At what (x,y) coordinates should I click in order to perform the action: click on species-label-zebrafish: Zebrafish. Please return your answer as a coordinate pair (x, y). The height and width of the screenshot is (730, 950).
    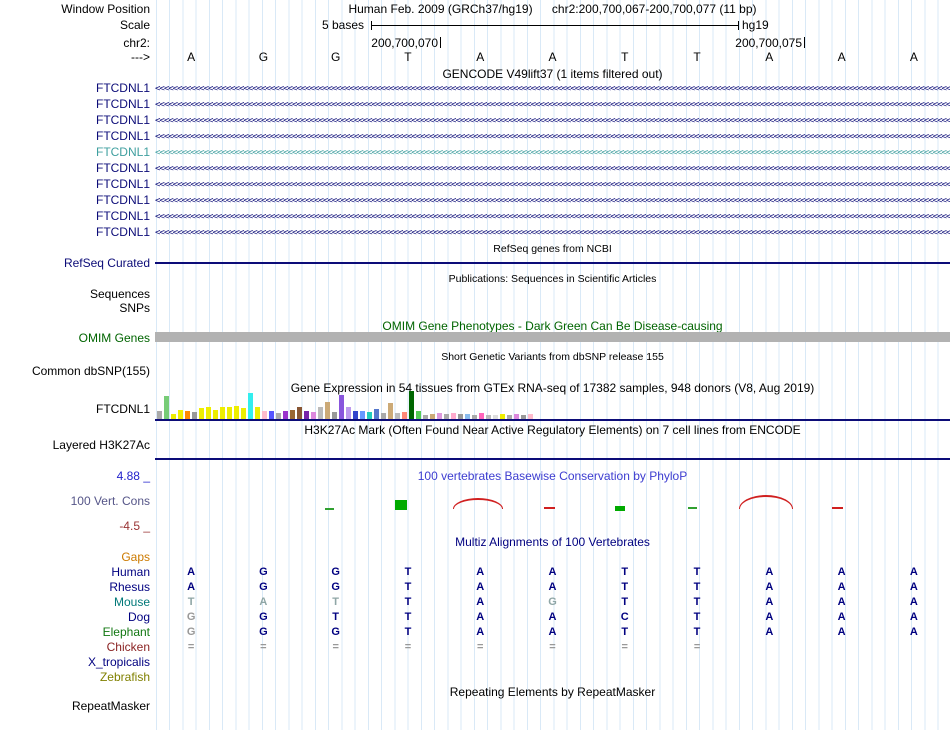
    Looking at the image, I should click on (75, 677).